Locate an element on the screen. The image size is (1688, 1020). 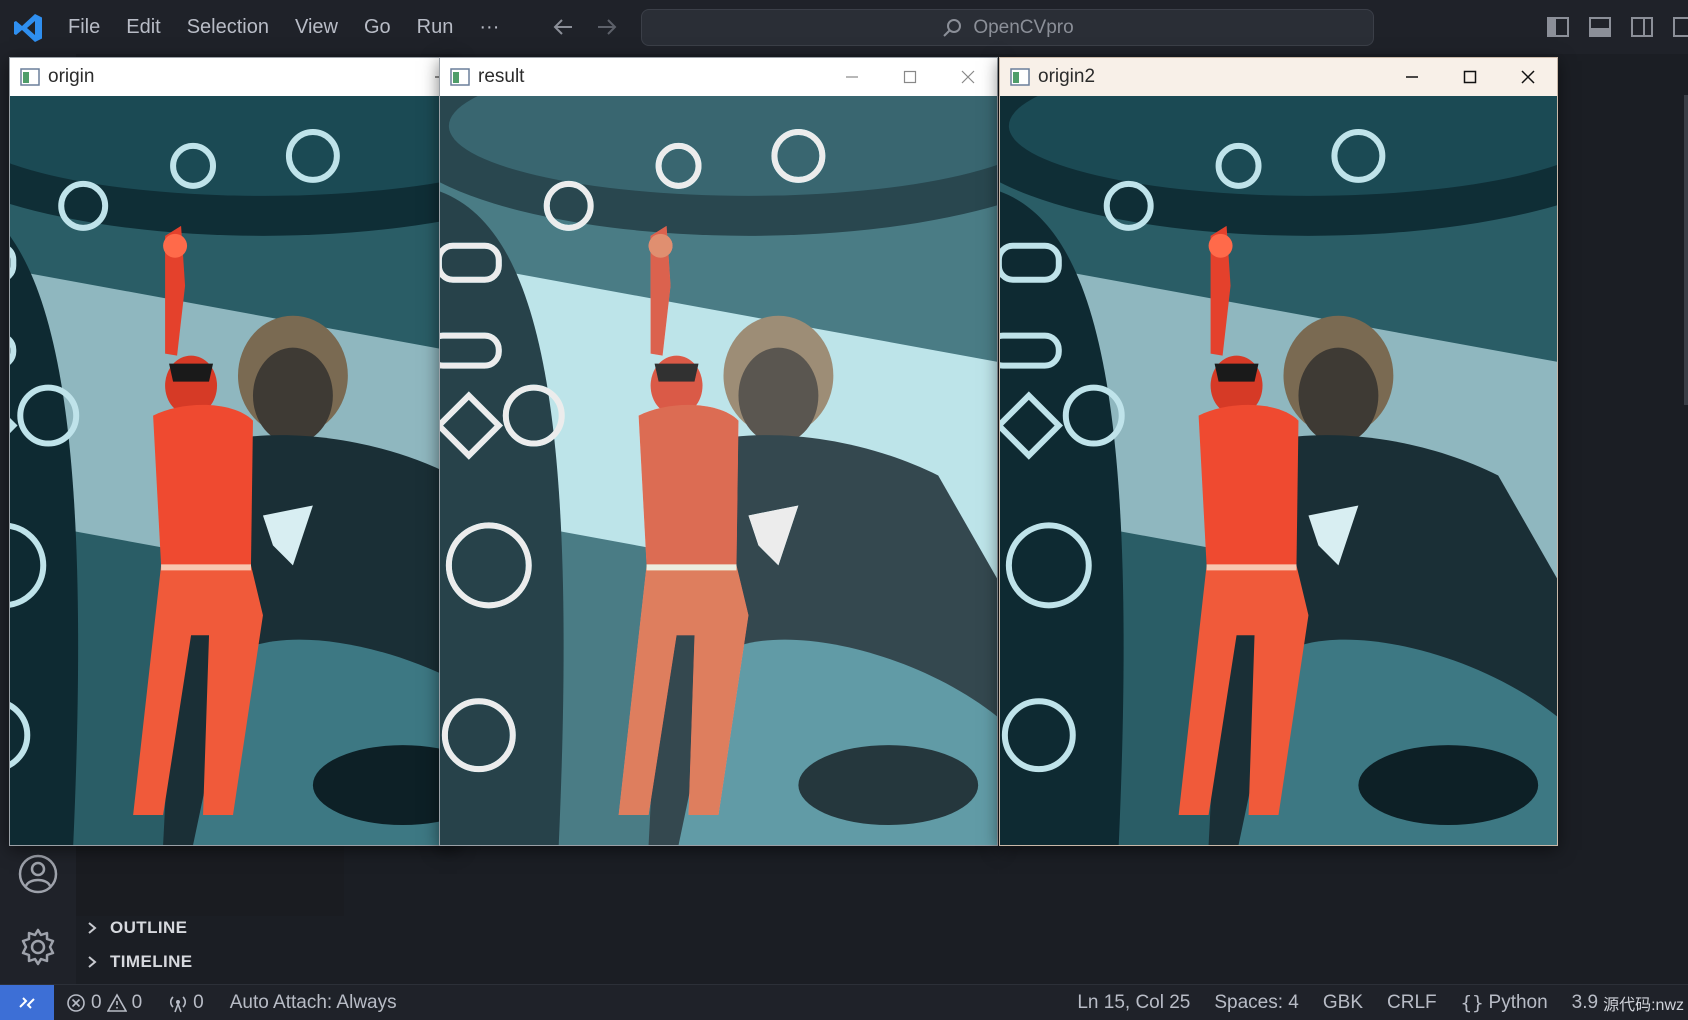
window-titlebar: origin is located at coordinates (233, 77).